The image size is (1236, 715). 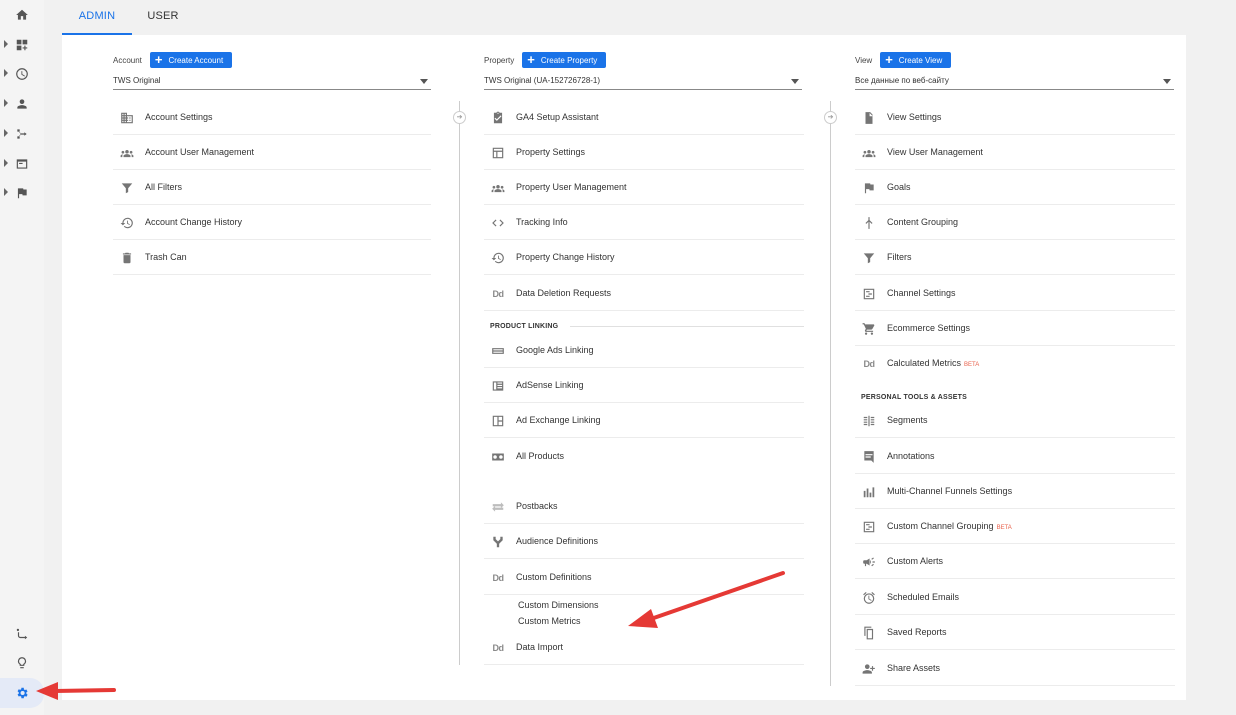 I want to click on annotation-arrows, so click(x=410, y=635).